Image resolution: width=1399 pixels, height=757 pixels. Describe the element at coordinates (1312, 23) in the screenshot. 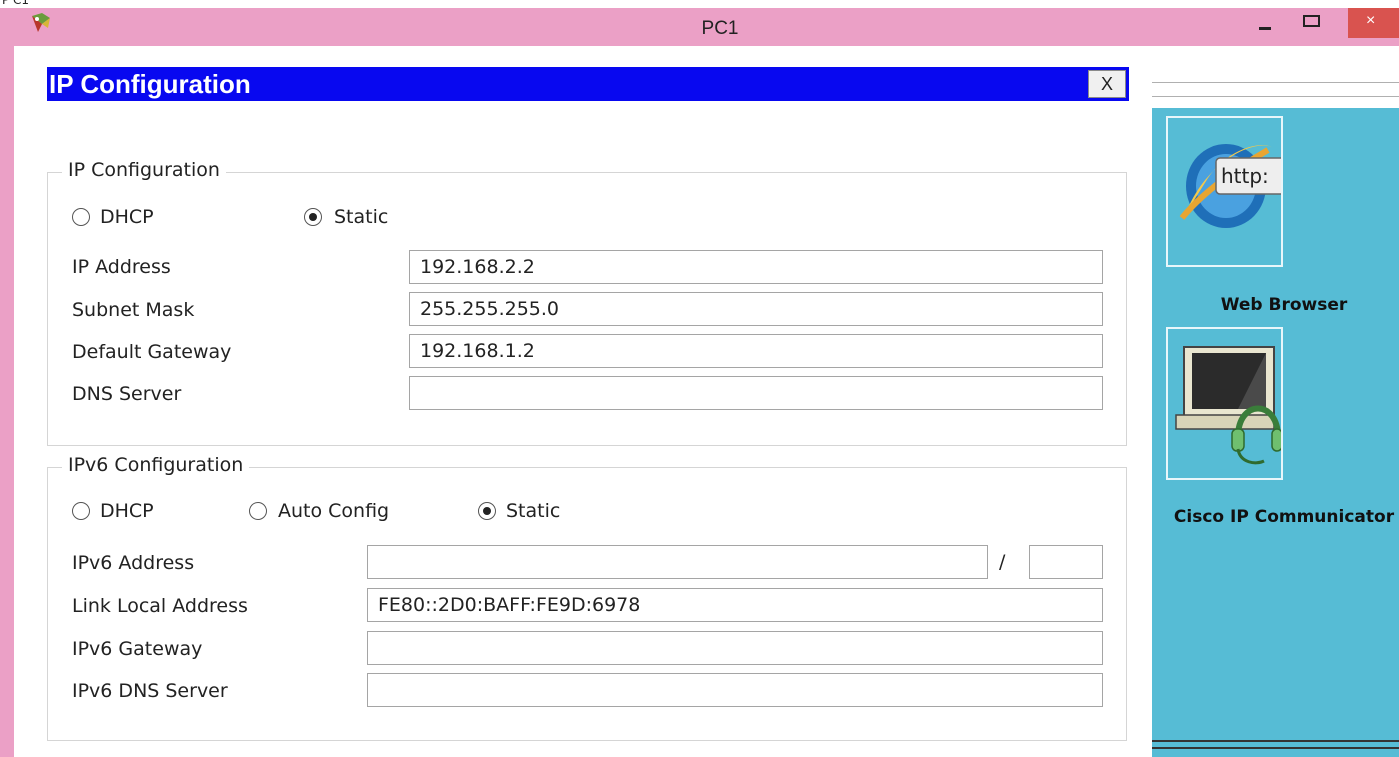

I see `maximize-button` at that location.